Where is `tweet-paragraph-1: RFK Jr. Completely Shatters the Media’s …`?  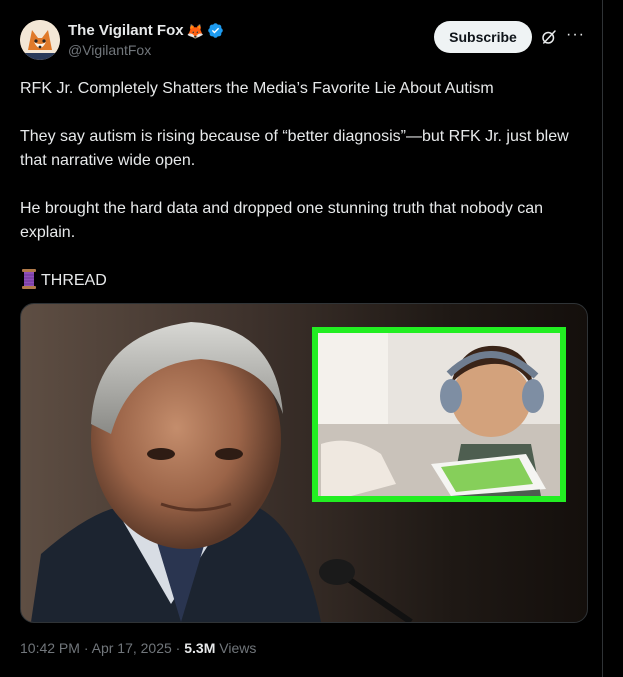
tweet-paragraph-1: RFK Jr. Completely Shatters the Media’s … is located at coordinates (257, 88).